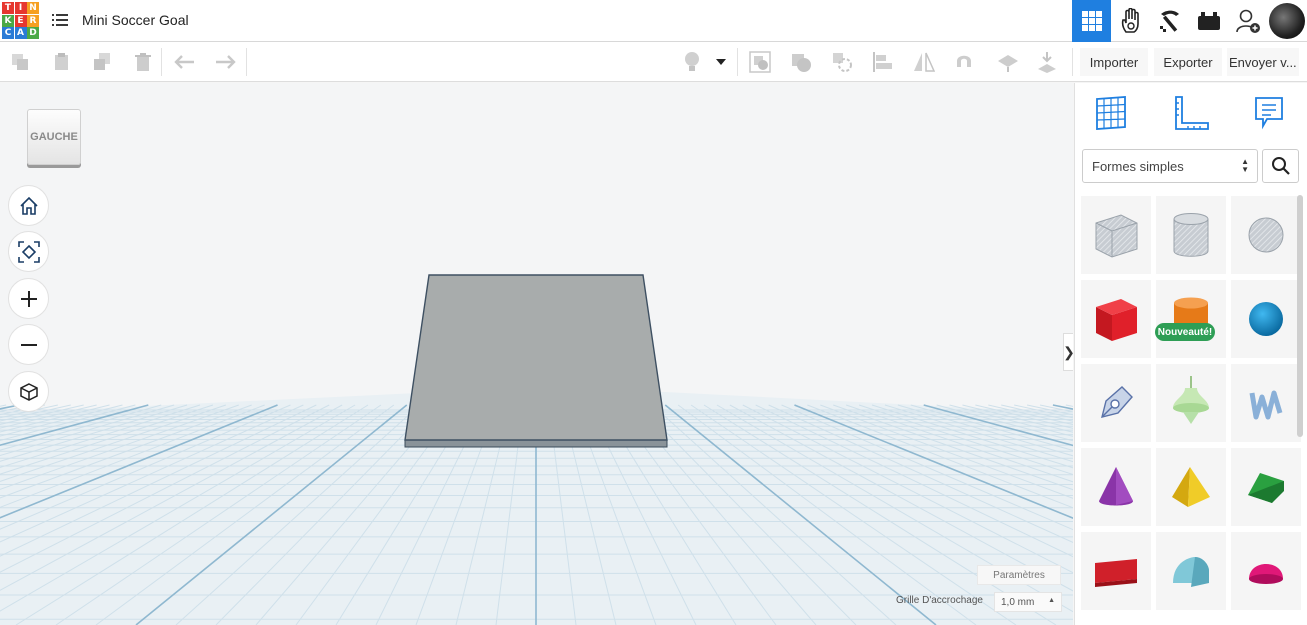  I want to click on panel-scrollbar, so click(1300, 316).